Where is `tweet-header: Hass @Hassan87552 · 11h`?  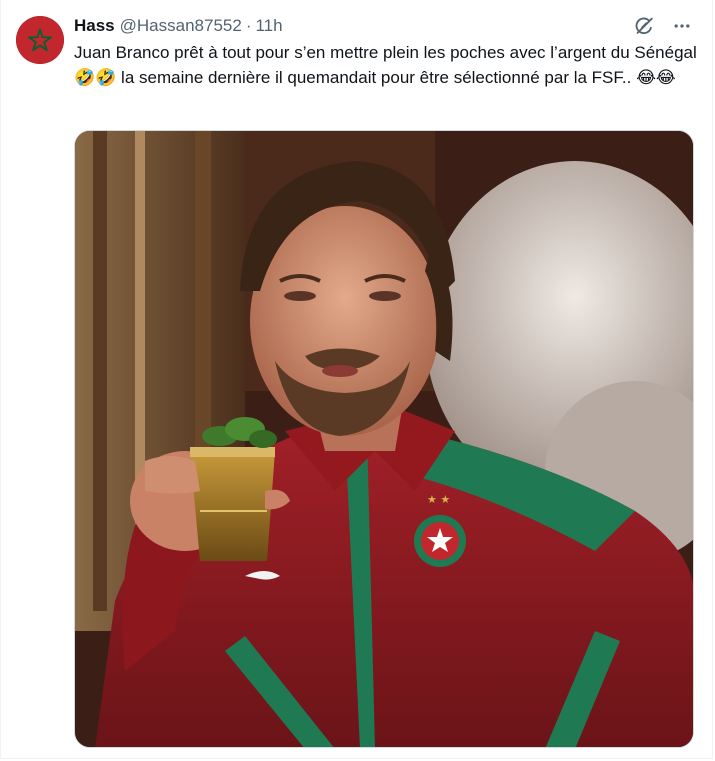 tweet-header: Hass @Hassan87552 · 11h is located at coordinates (178, 26).